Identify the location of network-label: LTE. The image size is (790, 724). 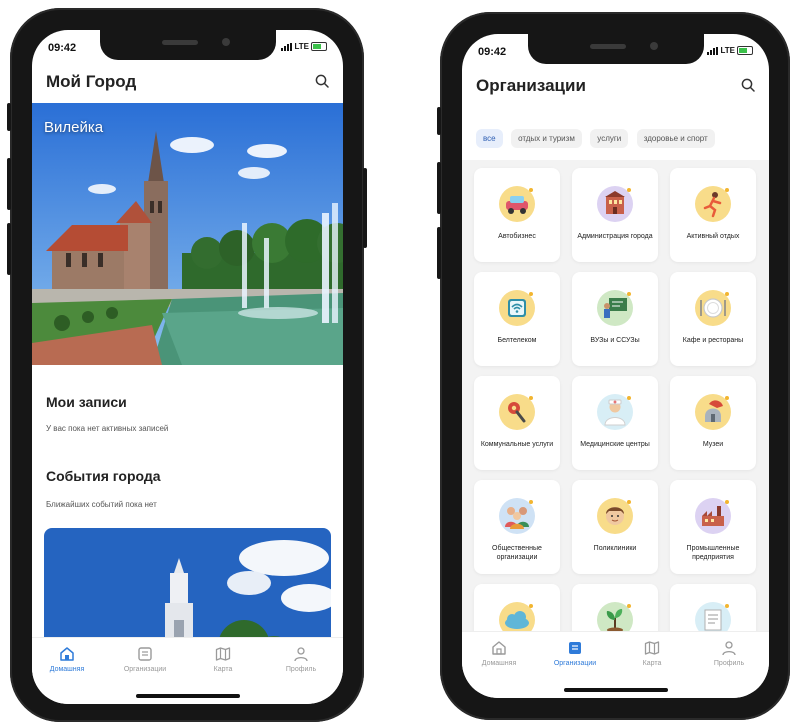
(301, 46).